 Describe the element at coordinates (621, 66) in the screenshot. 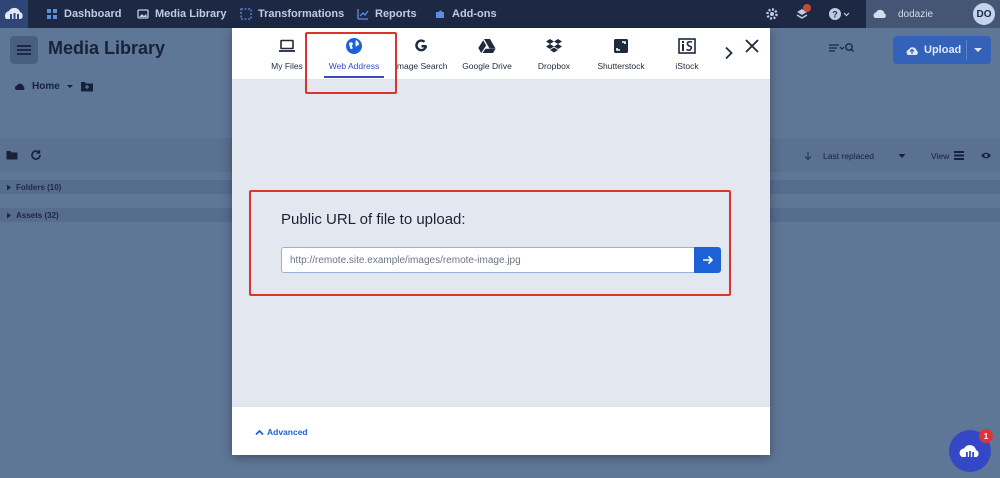

I see `tab-label: Shutterstock` at that location.